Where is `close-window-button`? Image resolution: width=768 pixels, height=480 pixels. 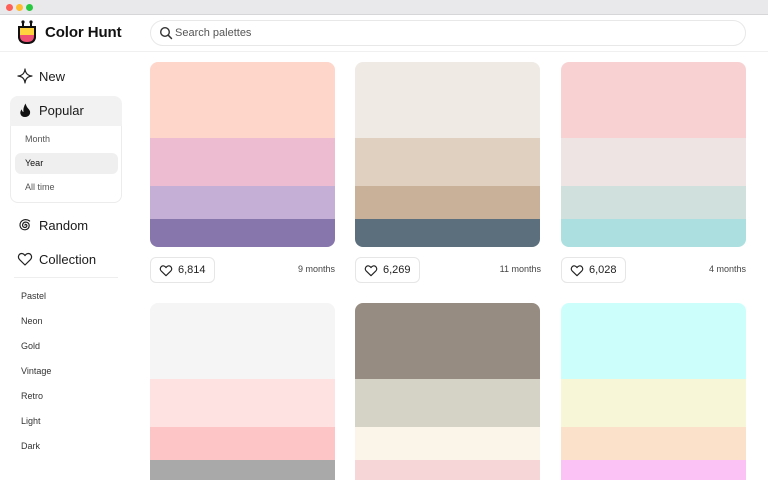
close-window-button is located at coordinates (9, 7).